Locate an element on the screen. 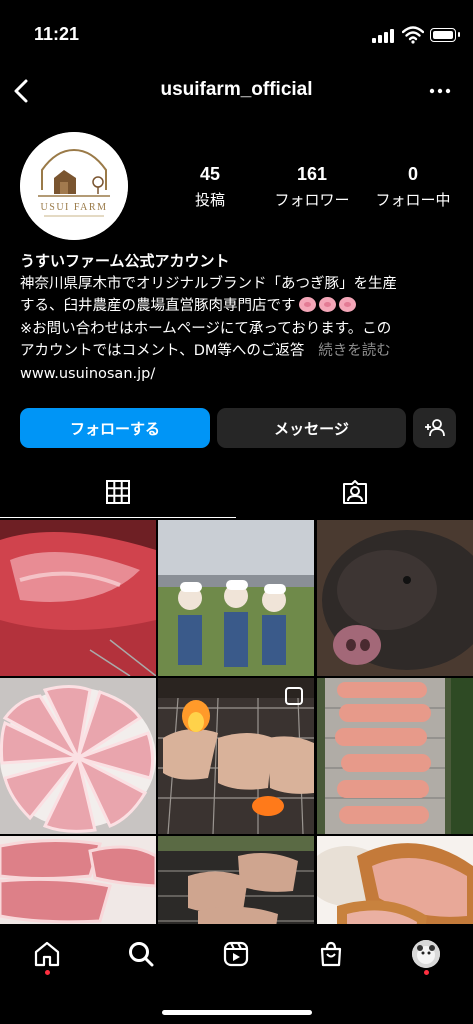  battery-icon is located at coordinates (445, 35).